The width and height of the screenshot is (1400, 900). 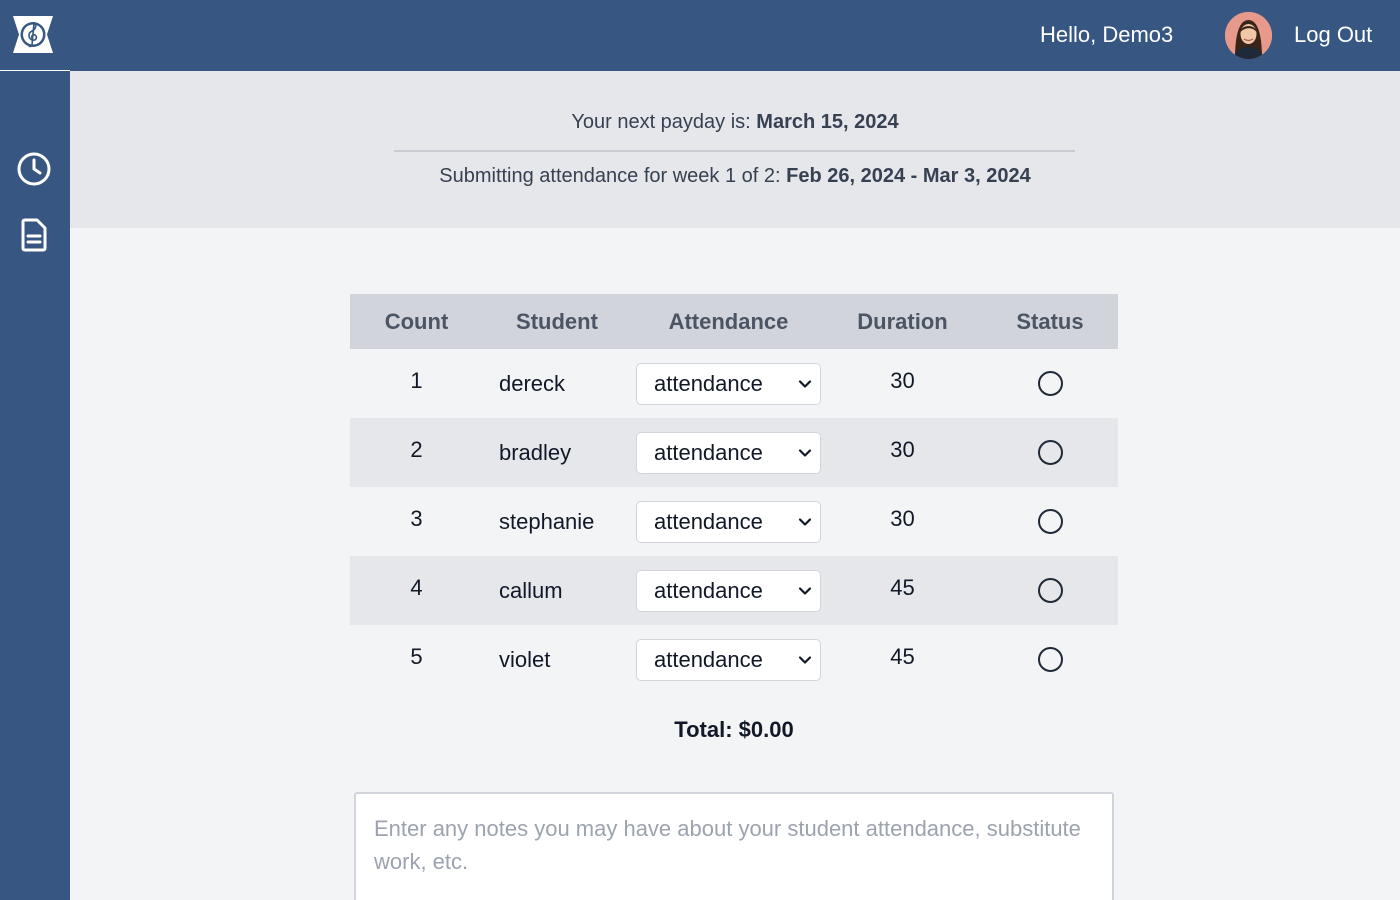 What do you see at coordinates (525, 659) in the screenshot?
I see `row-student: violet` at bounding box center [525, 659].